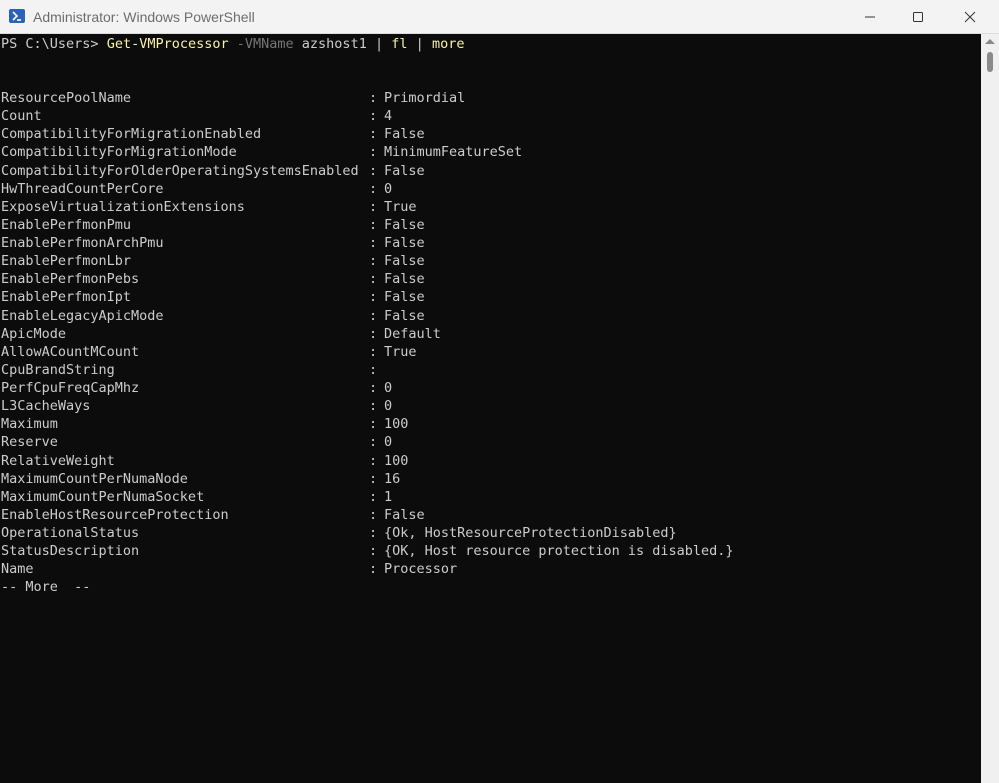 This screenshot has height=783, width=999. Describe the element at coordinates (70, 351) in the screenshot. I see `property-name: AllowACountMCount` at that location.